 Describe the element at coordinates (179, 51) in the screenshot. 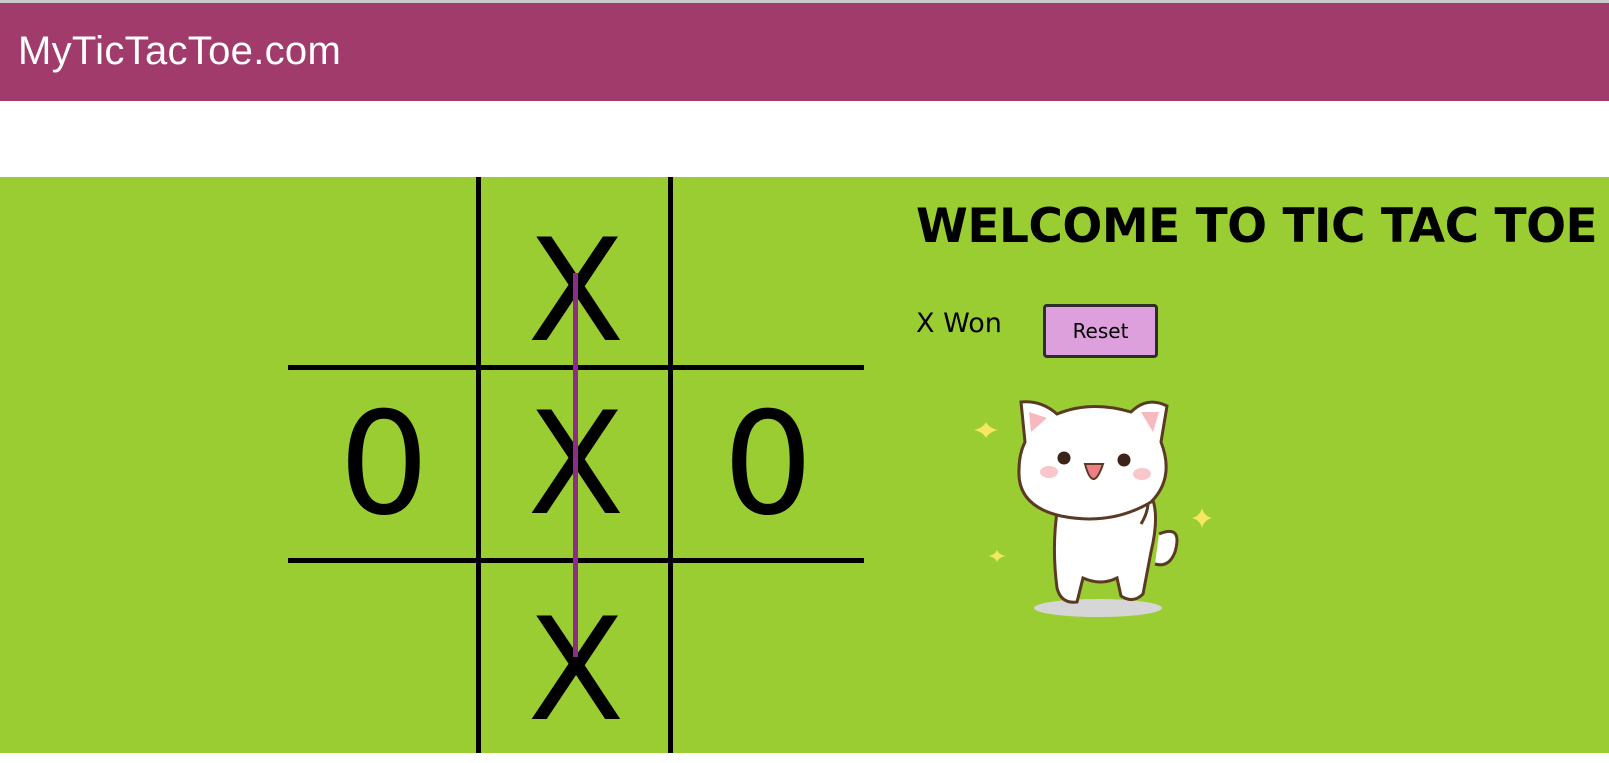

I see `brand-link: MyTicTacToe.com` at that location.